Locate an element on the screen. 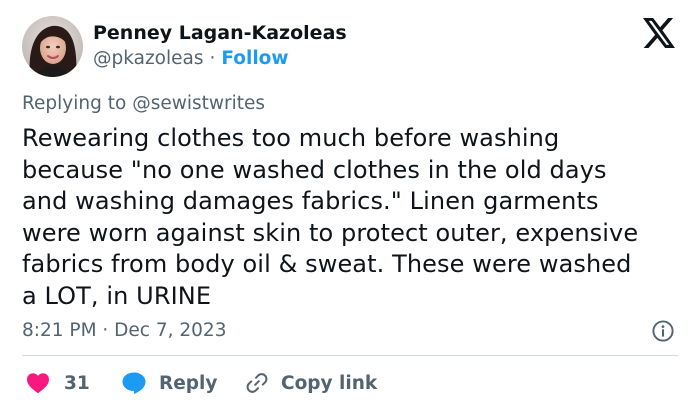  reply-label: Reply is located at coordinates (188, 383).